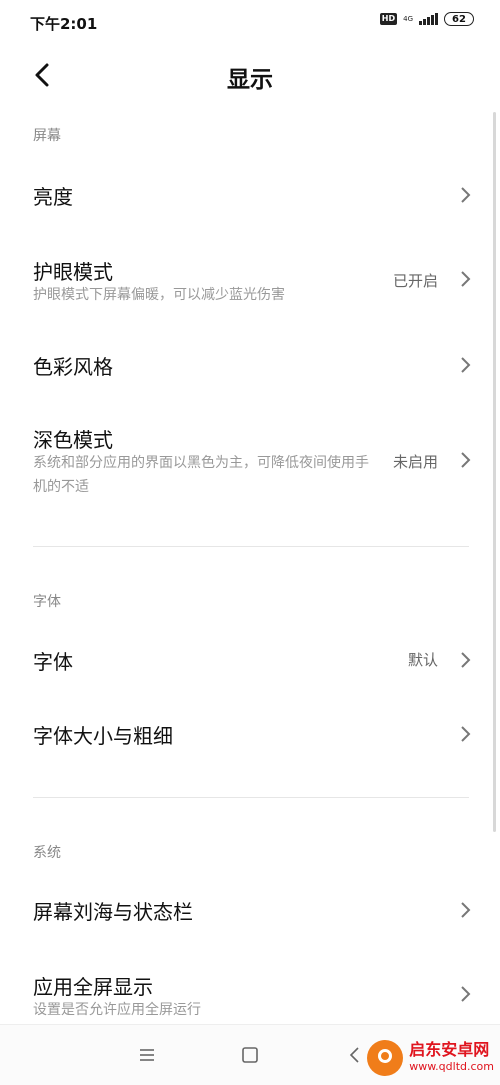  Describe the element at coordinates (201, 475) in the screenshot. I see `setting-item-subtitle: 系统和部分应用的界面以黑色为主，可降低夜间使用手机的不适` at that location.